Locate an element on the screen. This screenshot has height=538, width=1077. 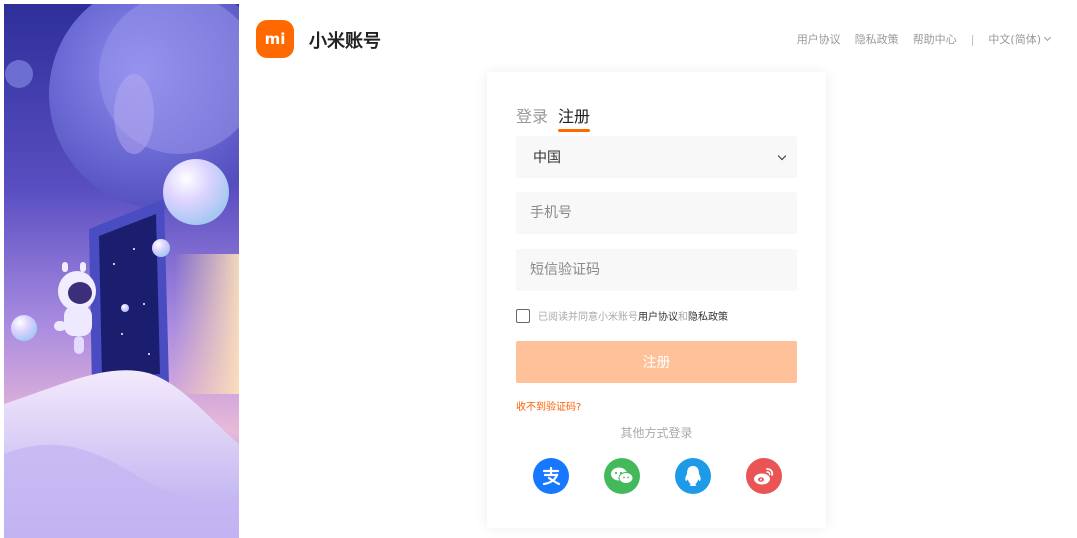
auth-tabs: 登录 注册 is located at coordinates (558, 117).